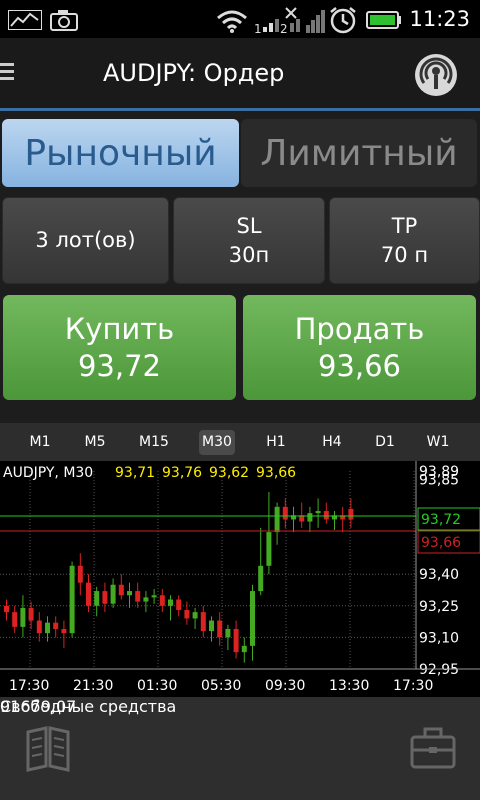  What do you see at coordinates (120, 153) in the screenshot?
I see `tab-market-order: Рыночный` at bounding box center [120, 153].